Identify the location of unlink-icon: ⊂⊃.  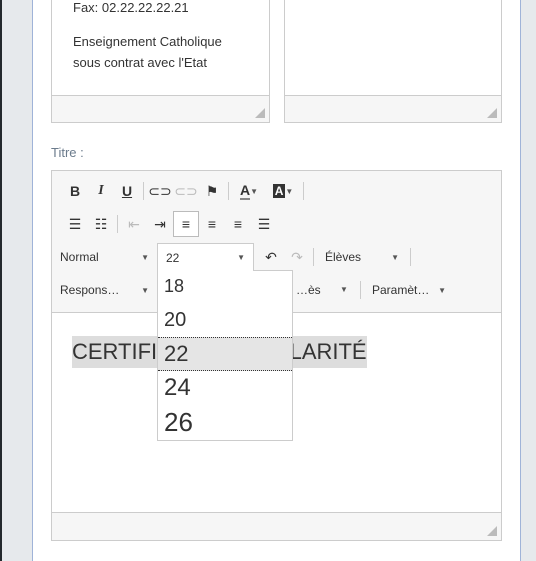
(186, 191).